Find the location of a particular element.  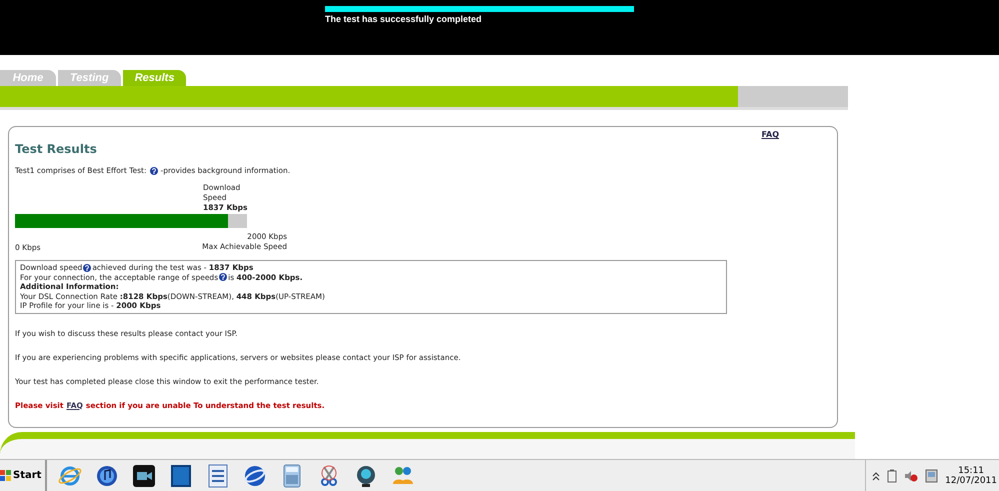

status-message: The test has successfully completed is located at coordinates (404, 19).